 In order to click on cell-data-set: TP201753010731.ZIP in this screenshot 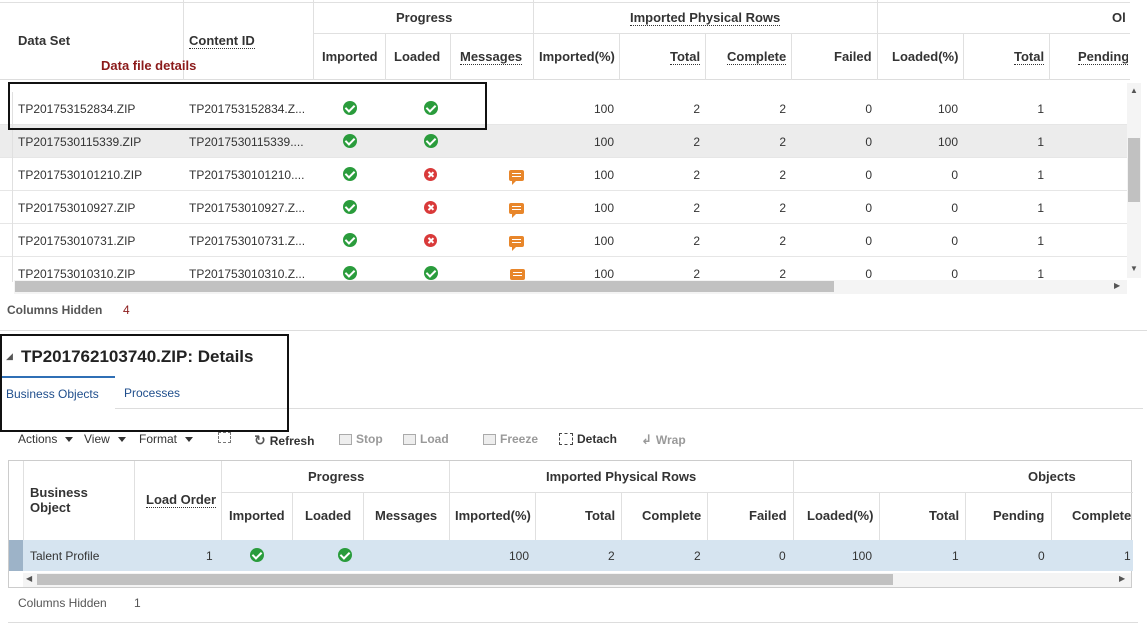, I will do `click(98, 241)`.